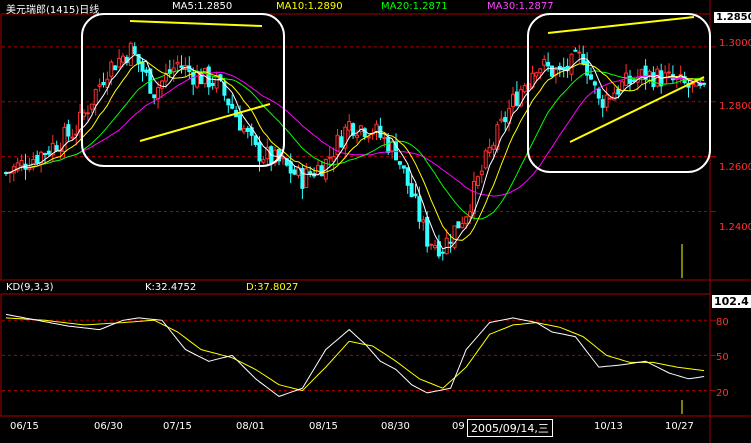 This screenshot has width=751, height=443. Describe the element at coordinates (309, 6) in the screenshot. I see `ma10-value: MA10:1.2890` at that location.